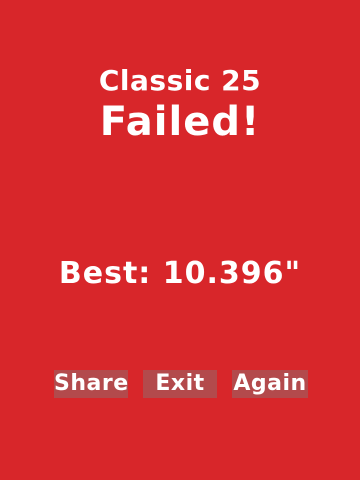  Describe the element at coordinates (270, 384) in the screenshot. I see `again-button: Again` at that location.